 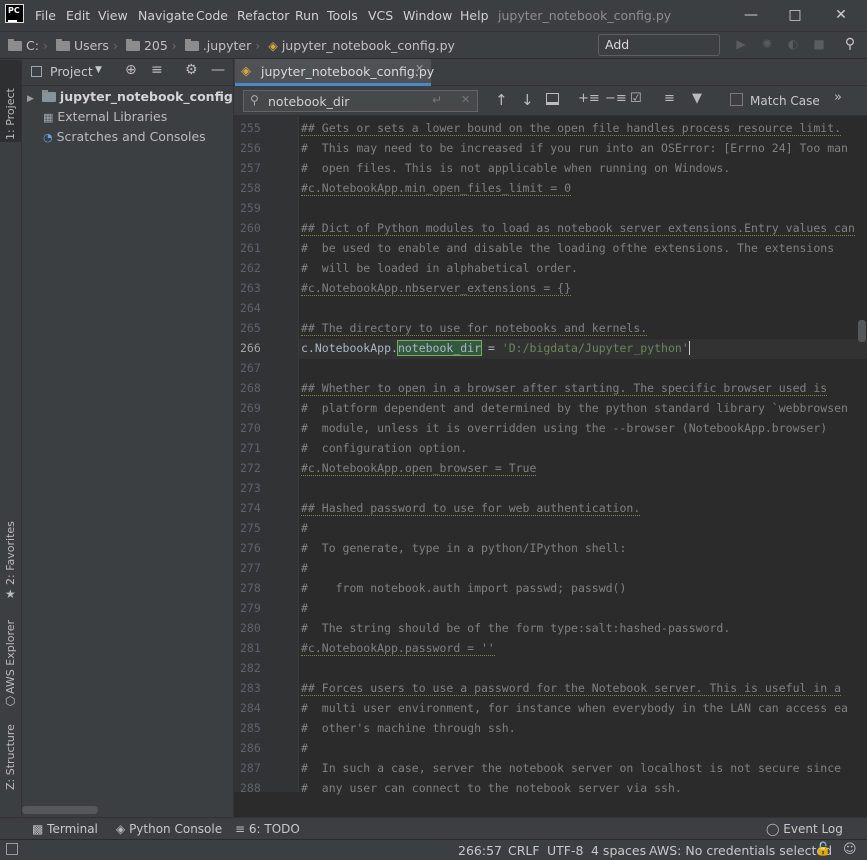 What do you see at coordinates (795, 15) in the screenshot?
I see `maximize-button: □` at bounding box center [795, 15].